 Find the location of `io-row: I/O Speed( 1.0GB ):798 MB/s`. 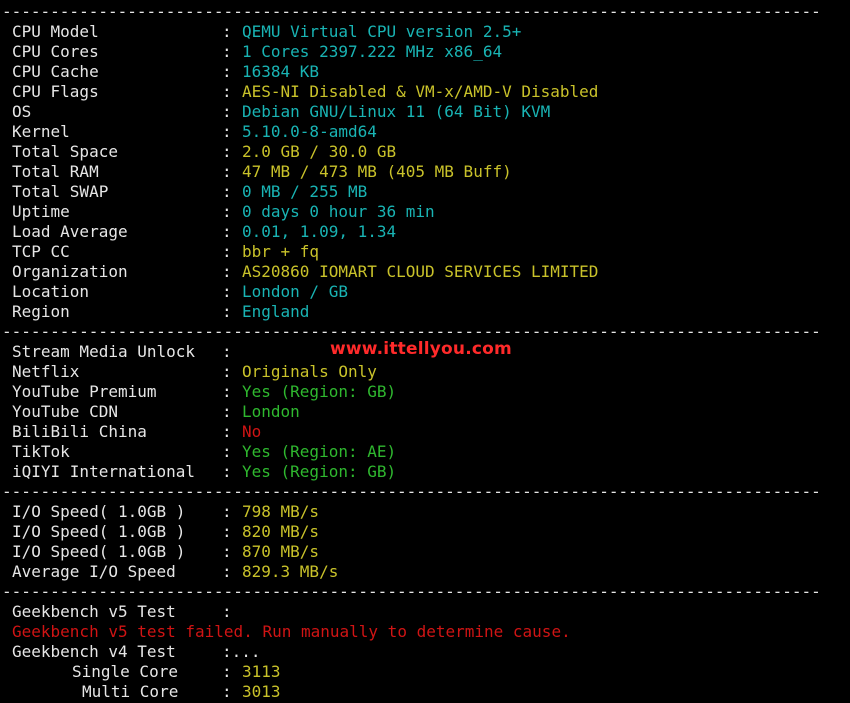

io-row: I/O Speed( 1.0GB ):798 MB/s is located at coordinates (425, 512).